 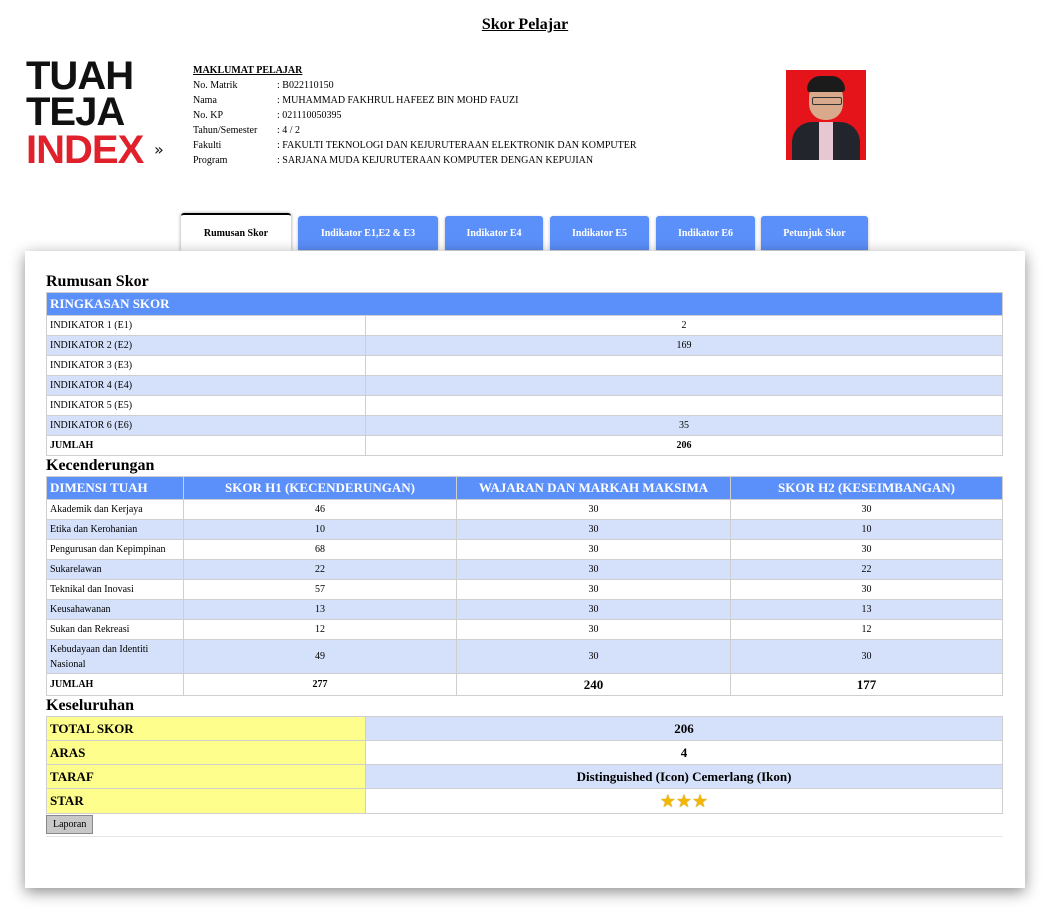 I want to click on h1-score: 22, so click(x=320, y=569).